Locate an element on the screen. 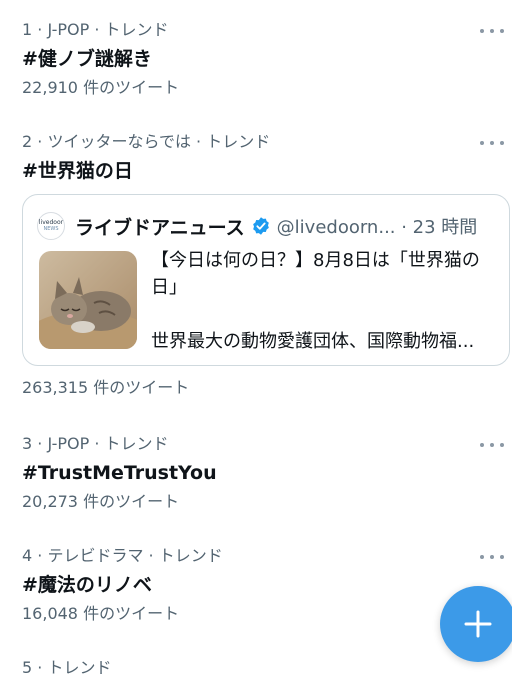 The image size is (512, 680). source-logo: livedoor NEWS is located at coordinates (51, 226).